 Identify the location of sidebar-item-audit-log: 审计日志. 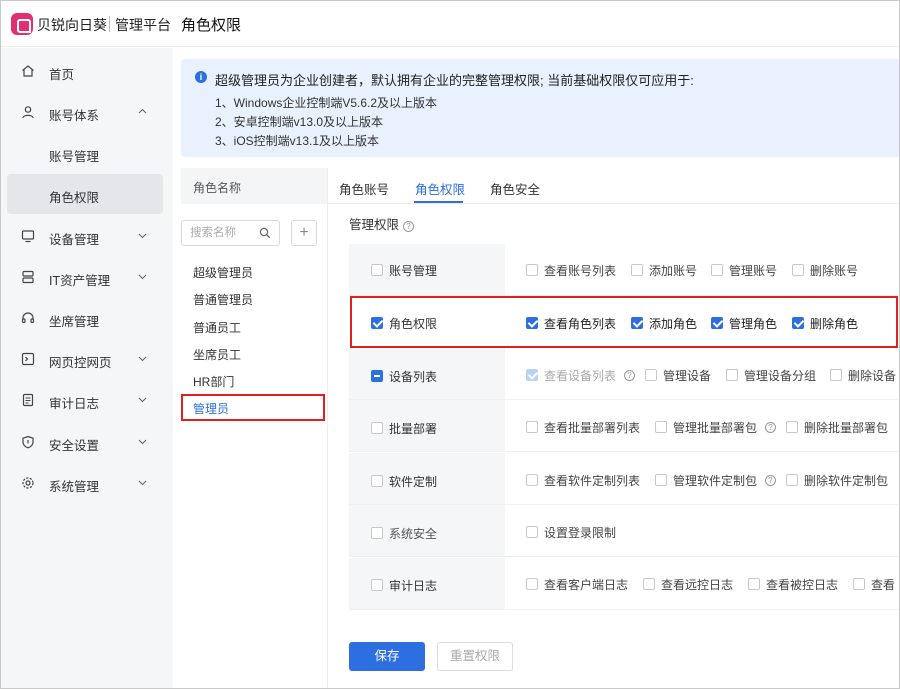
(85, 400).